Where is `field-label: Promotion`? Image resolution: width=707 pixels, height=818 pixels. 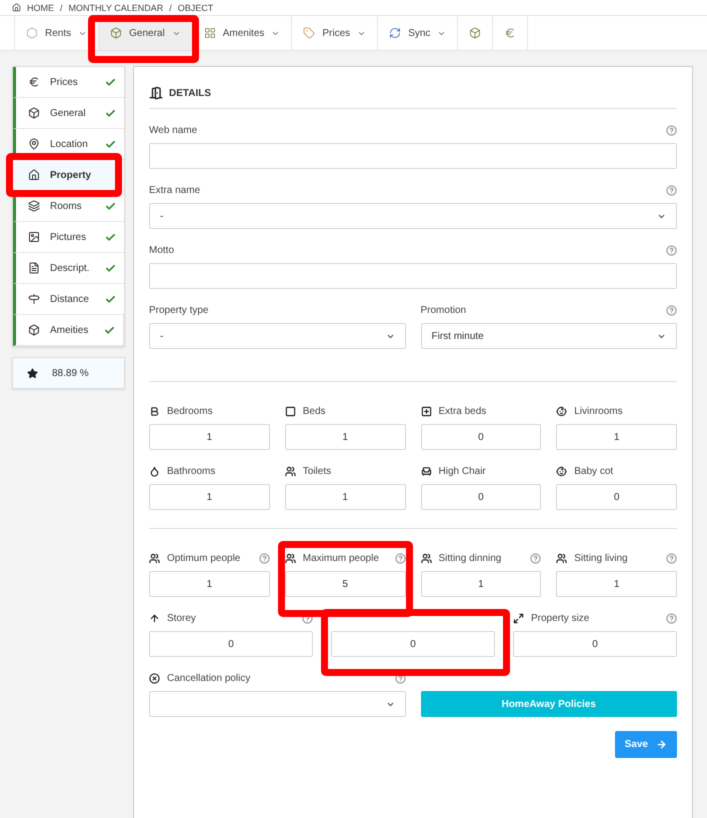 field-label: Promotion is located at coordinates (444, 310).